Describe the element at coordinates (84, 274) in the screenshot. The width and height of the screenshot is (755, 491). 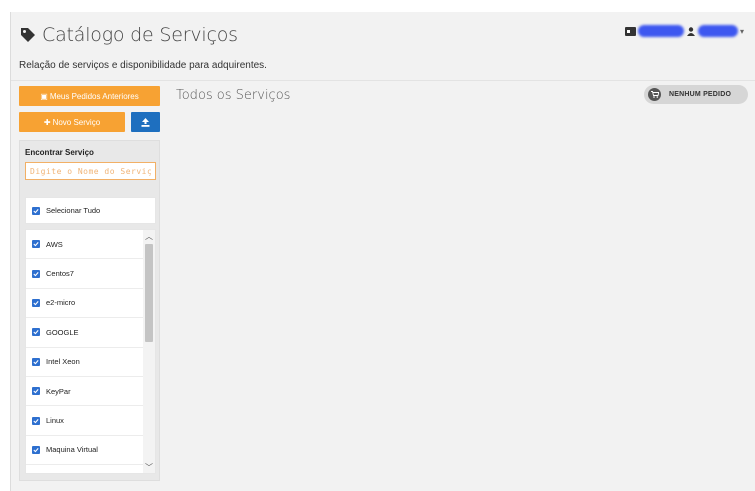
I see `list-item: Centos7` at that location.